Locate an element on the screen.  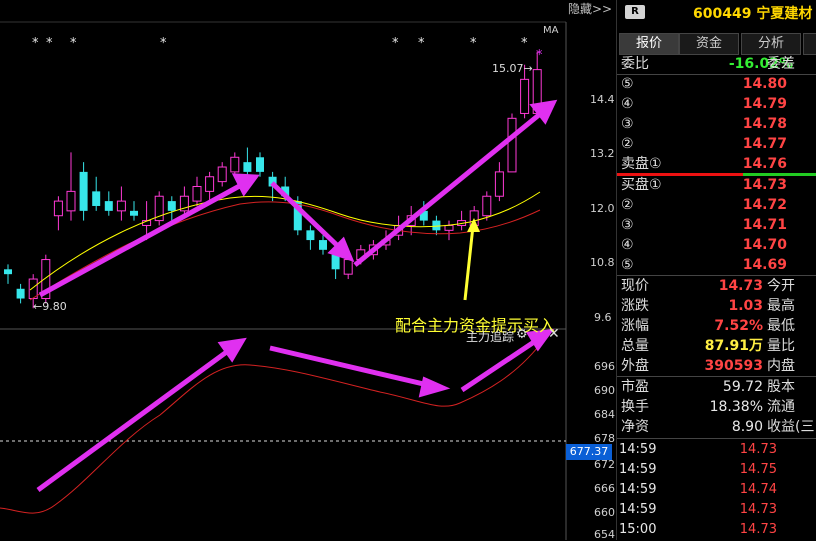
y-tick: 9.6 is located at coordinates (603, 317).